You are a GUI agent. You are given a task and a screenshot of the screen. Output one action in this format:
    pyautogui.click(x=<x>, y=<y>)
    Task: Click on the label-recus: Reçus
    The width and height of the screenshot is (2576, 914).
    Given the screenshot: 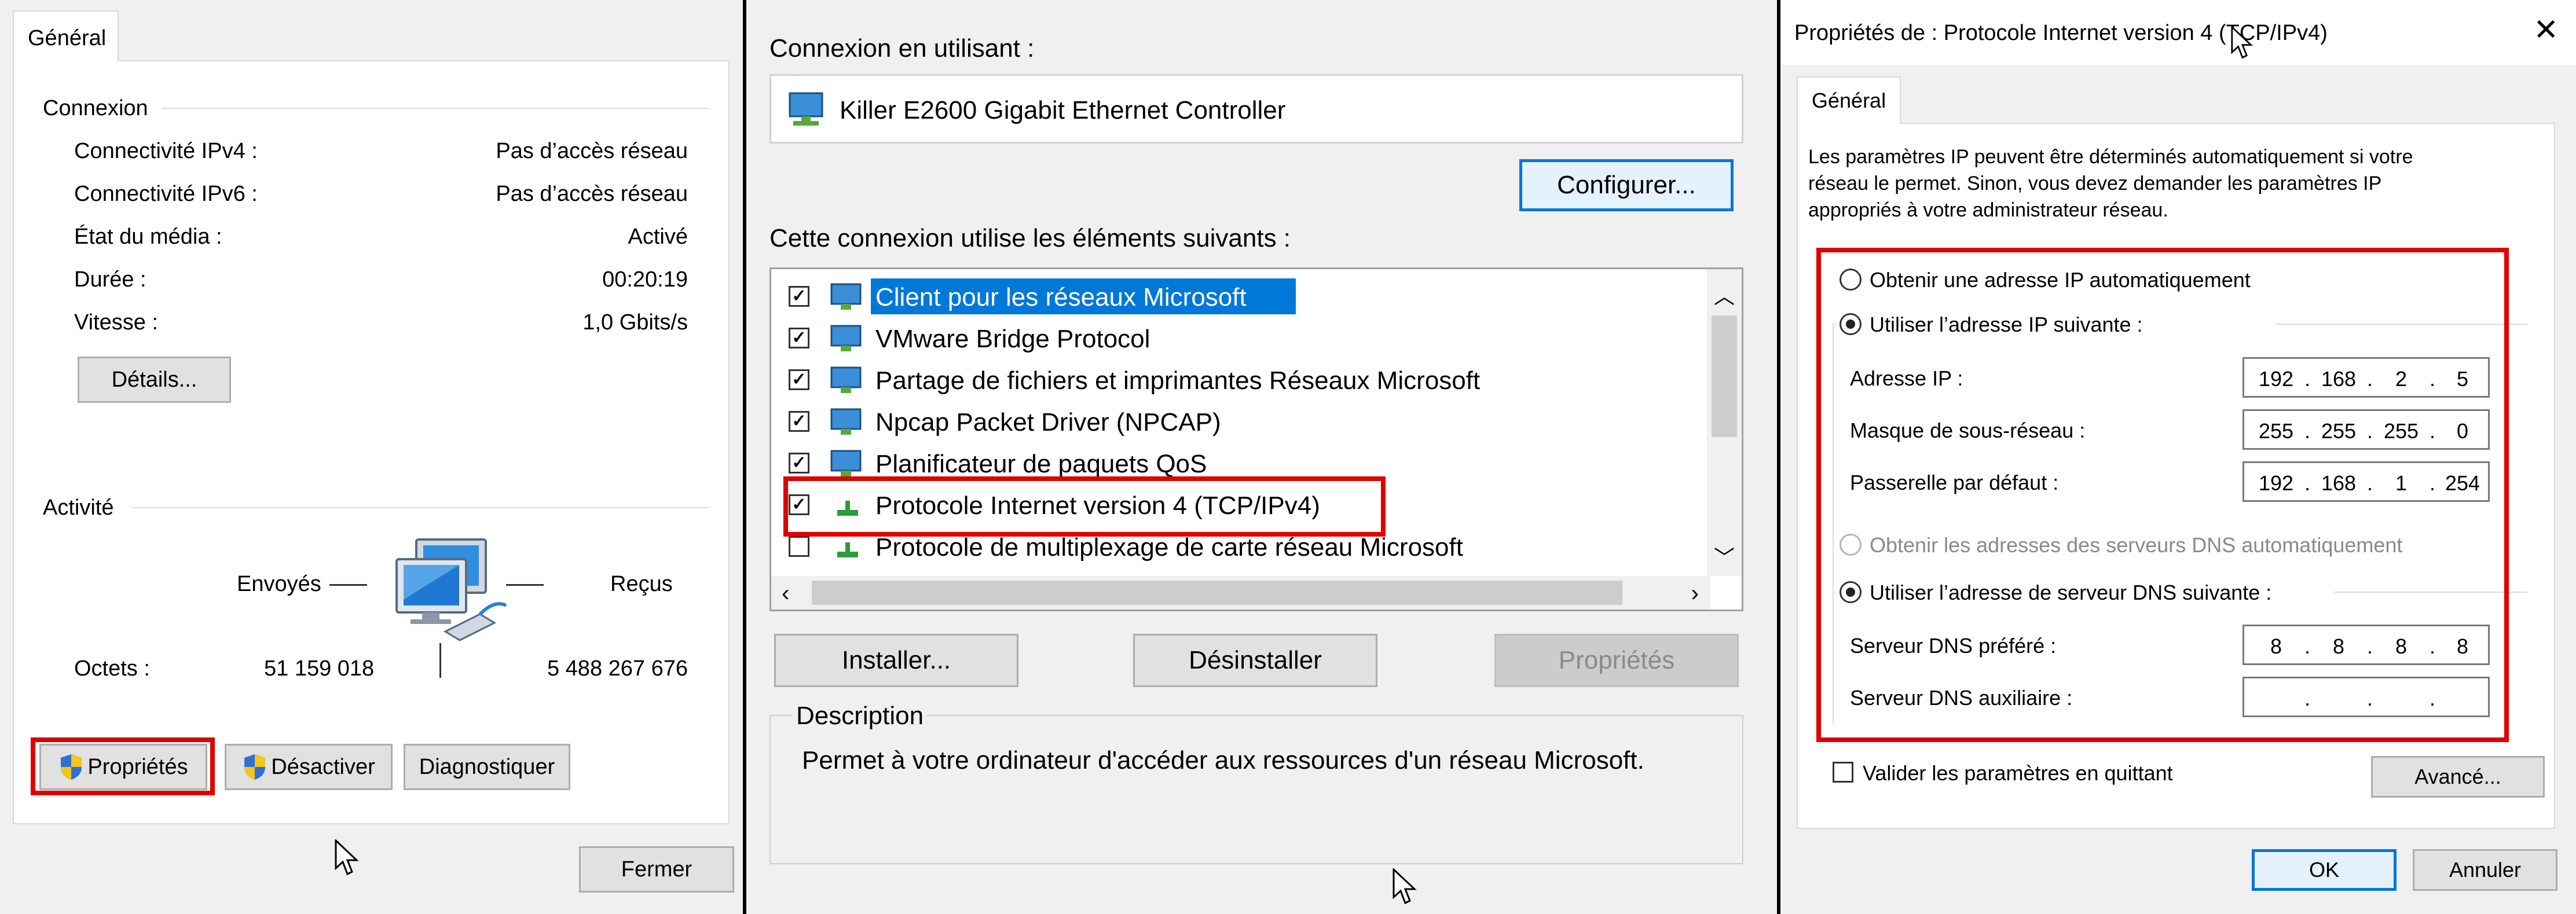 What is the action you would take?
    pyautogui.click(x=641, y=584)
    